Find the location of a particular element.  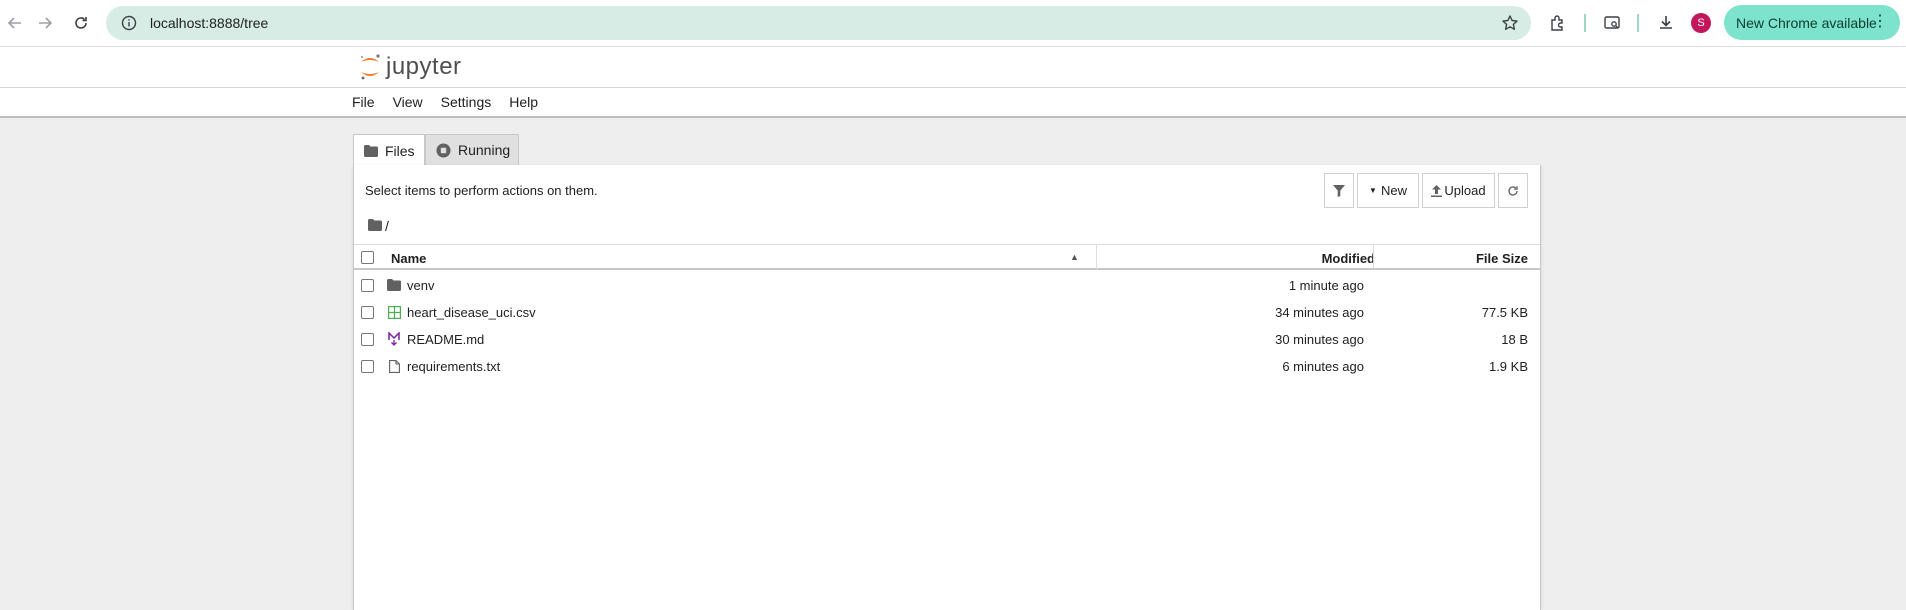

file-size: 1.9 KB is located at coordinates (1508, 366).